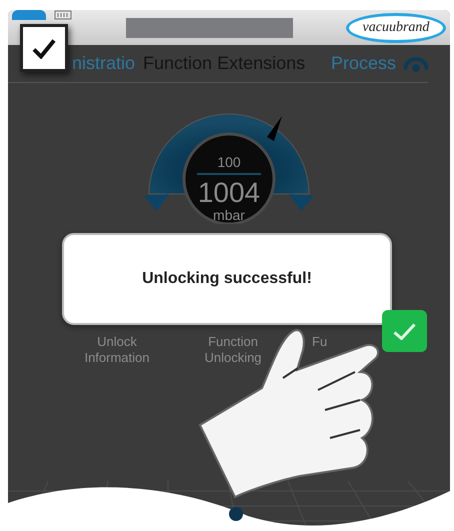 The height and width of the screenshot is (531, 454). I want to click on gauge-divider, so click(229, 174).